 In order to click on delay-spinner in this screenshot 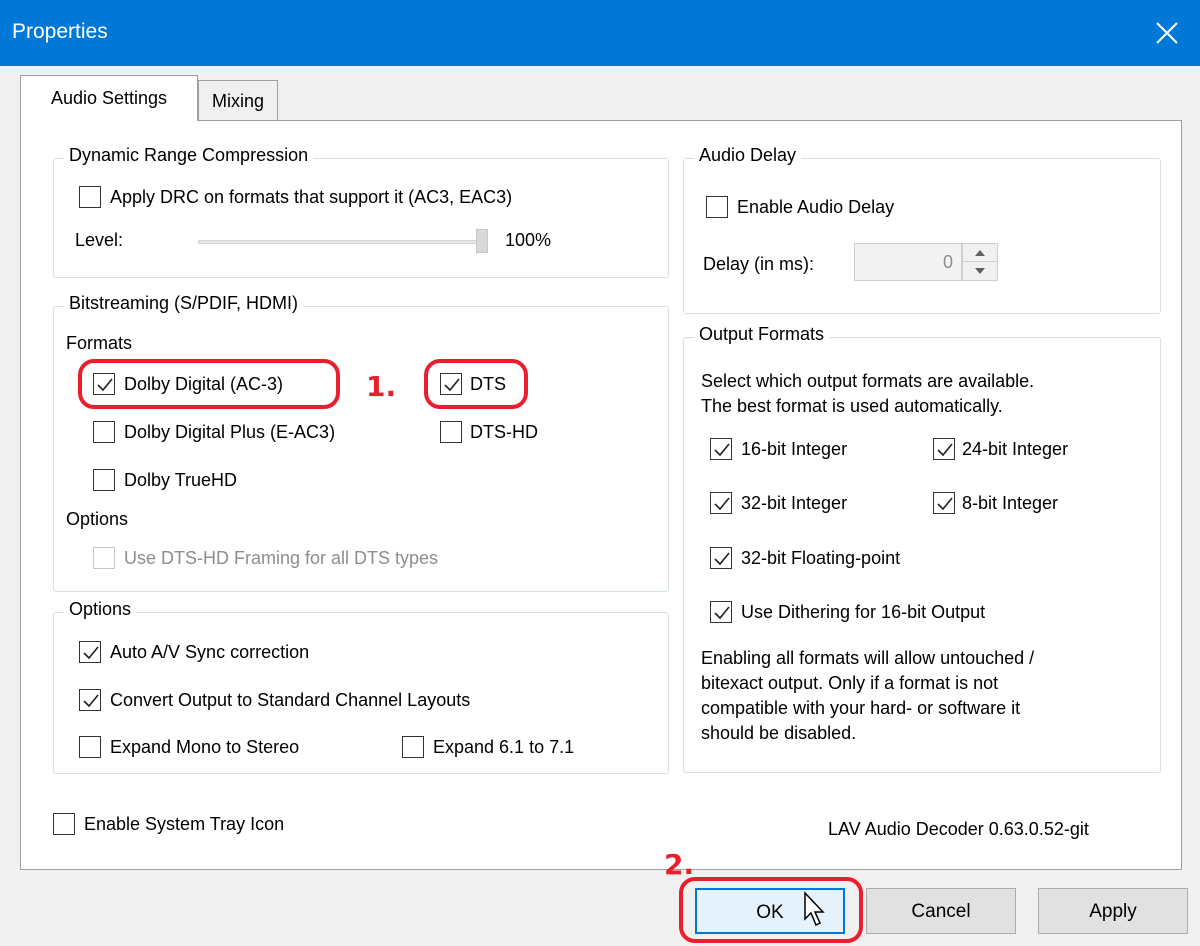, I will do `click(980, 262)`.